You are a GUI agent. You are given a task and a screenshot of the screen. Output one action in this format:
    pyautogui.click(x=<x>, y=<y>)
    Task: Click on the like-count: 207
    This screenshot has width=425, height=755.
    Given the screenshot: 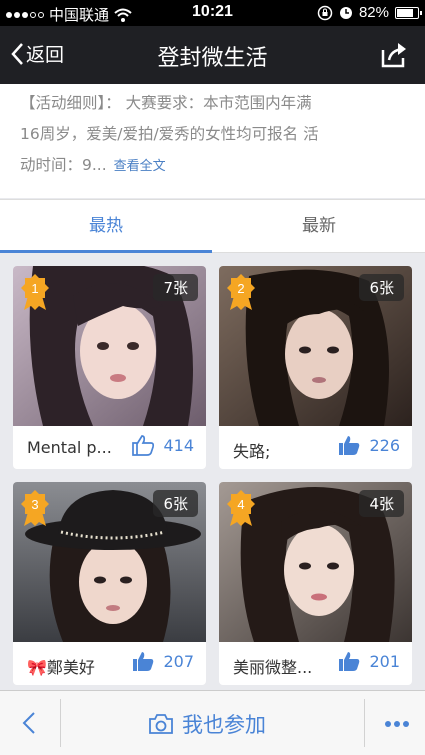 What is the action you would take?
    pyautogui.click(x=178, y=661)
    